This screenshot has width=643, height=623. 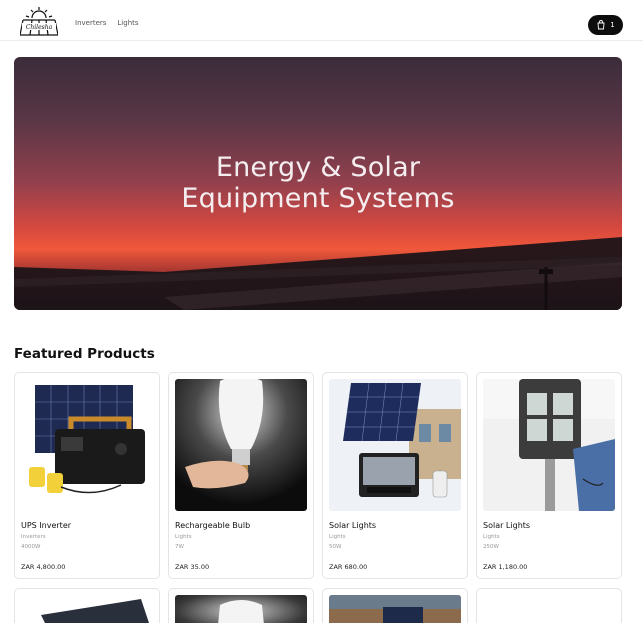 I want to click on product-card-solar-lights-250w: Solar Lights Lights 250W ZAR 1,180.00, so click(x=549, y=475).